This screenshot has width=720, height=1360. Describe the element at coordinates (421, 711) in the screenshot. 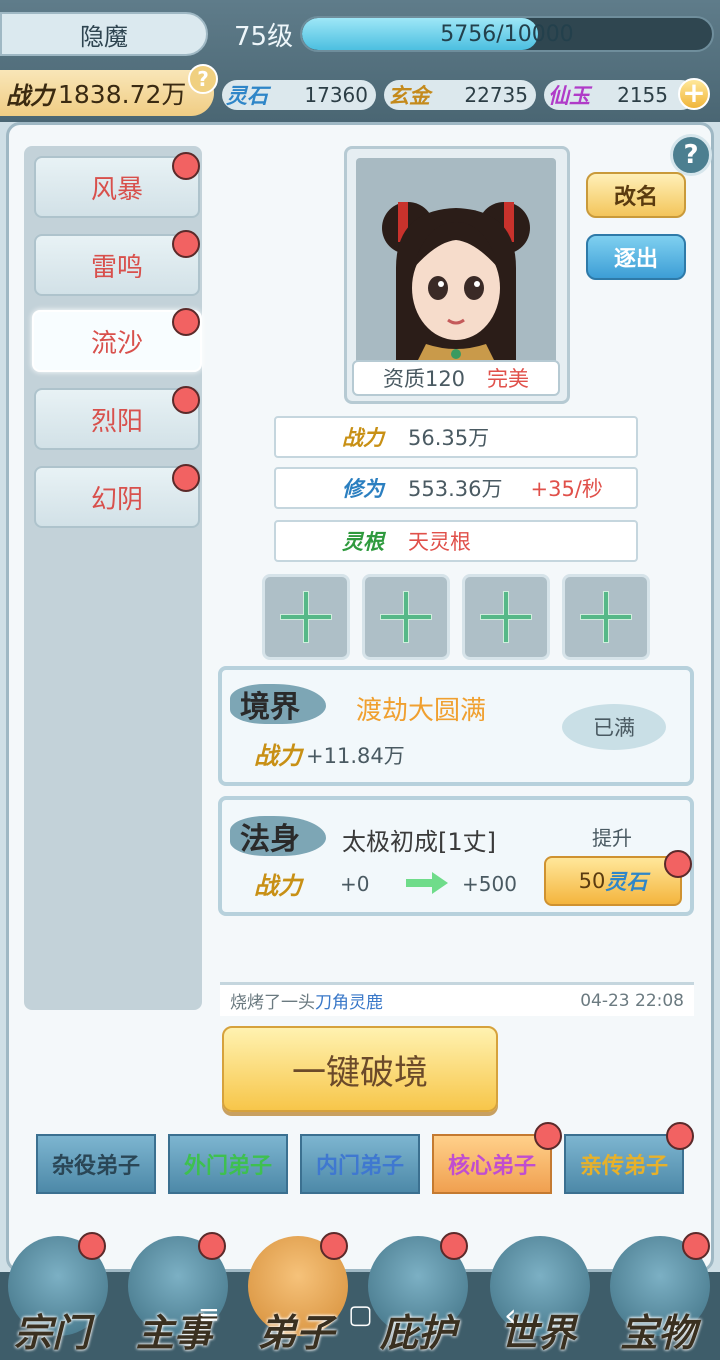

I see `realm-name: 渡劫大圆满` at that location.